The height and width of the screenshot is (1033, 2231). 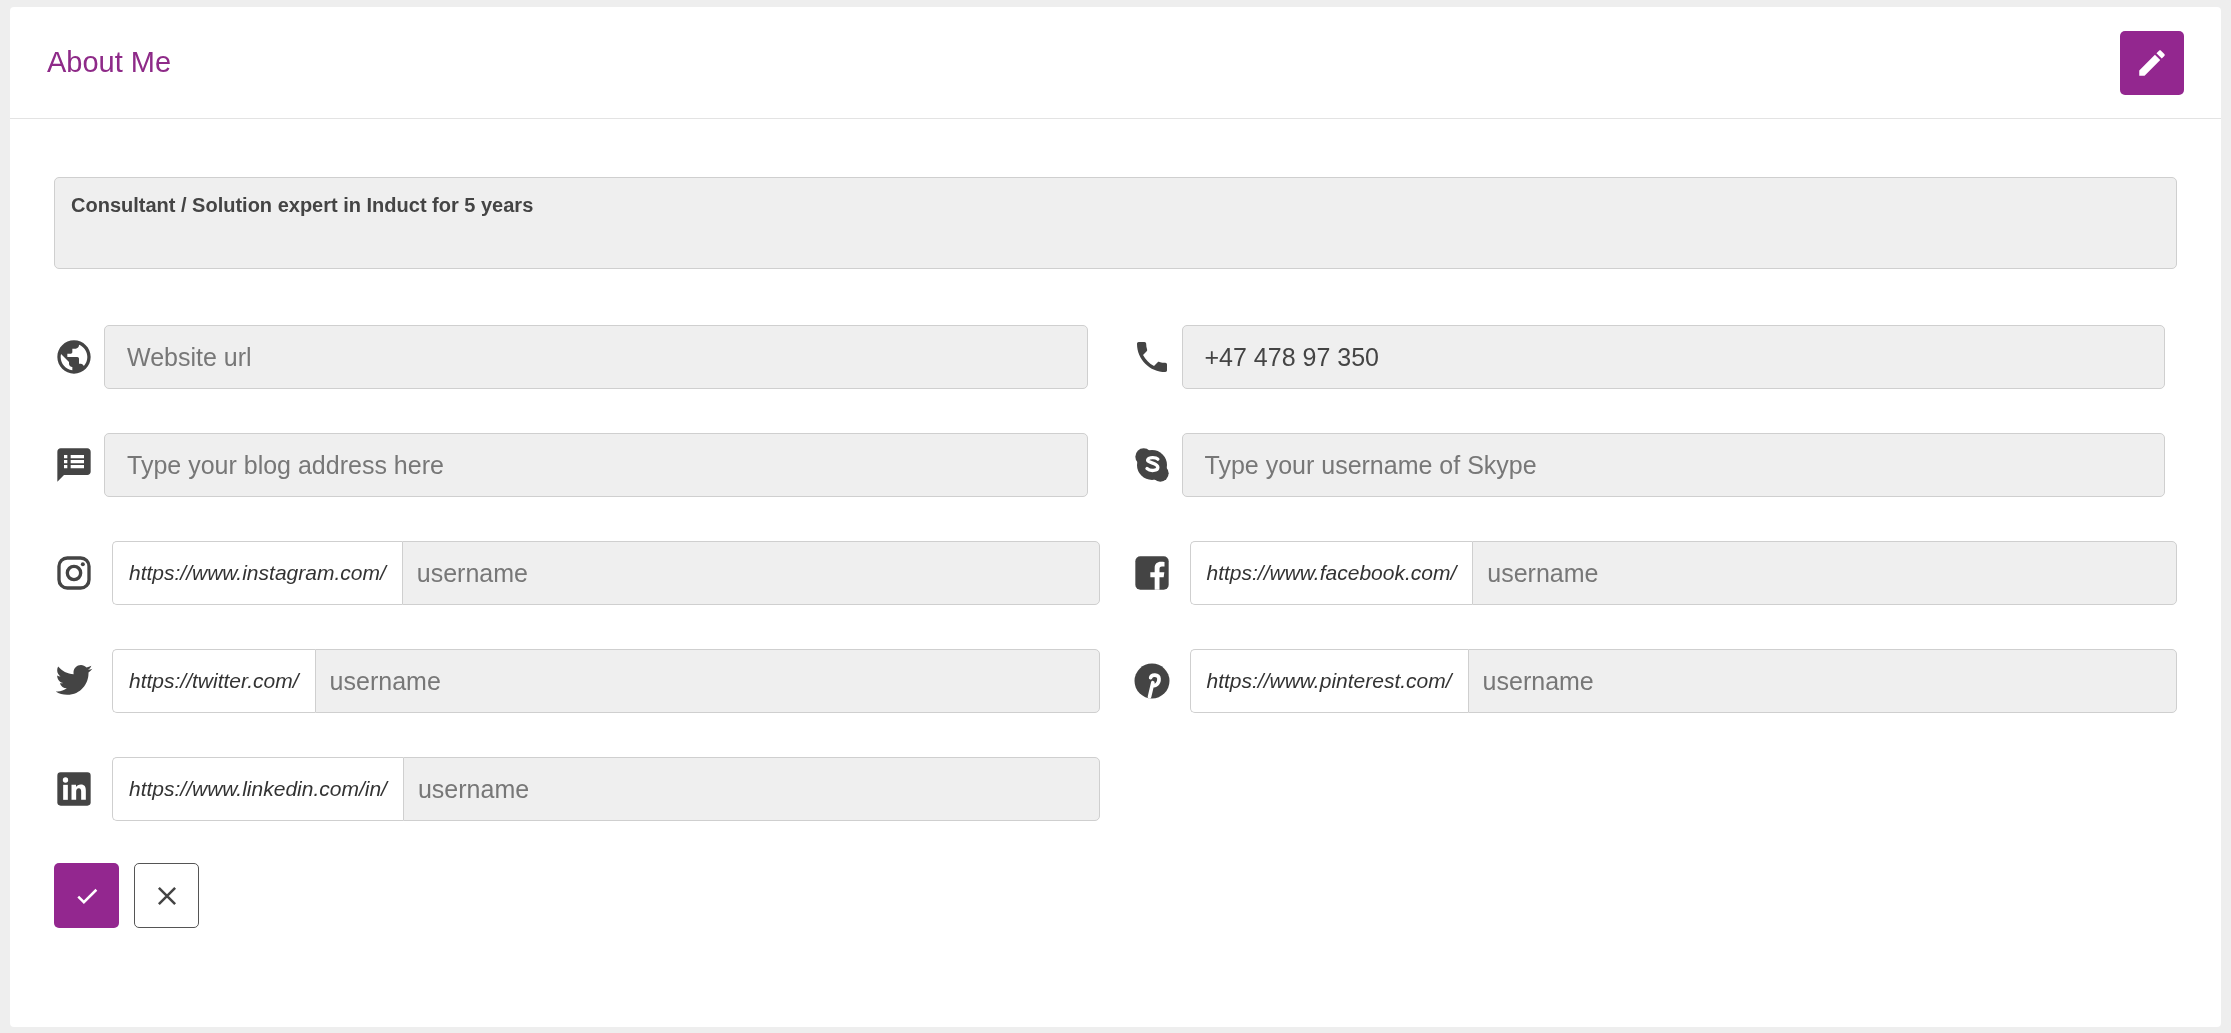 What do you see at coordinates (74, 789) in the screenshot?
I see `linkedin-icon` at bounding box center [74, 789].